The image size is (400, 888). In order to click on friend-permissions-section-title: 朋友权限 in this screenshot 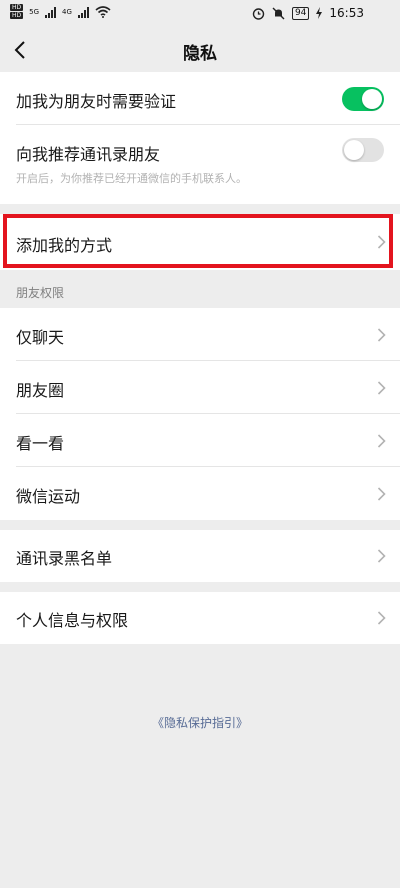, I will do `click(40, 293)`.